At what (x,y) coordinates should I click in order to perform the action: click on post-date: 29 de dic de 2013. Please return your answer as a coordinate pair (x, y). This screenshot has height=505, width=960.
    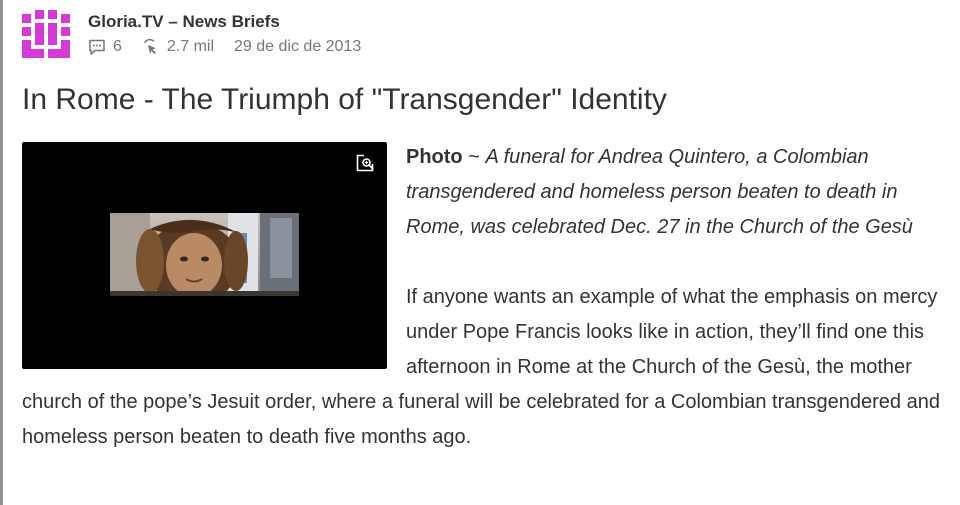
    Looking at the image, I should click on (298, 46).